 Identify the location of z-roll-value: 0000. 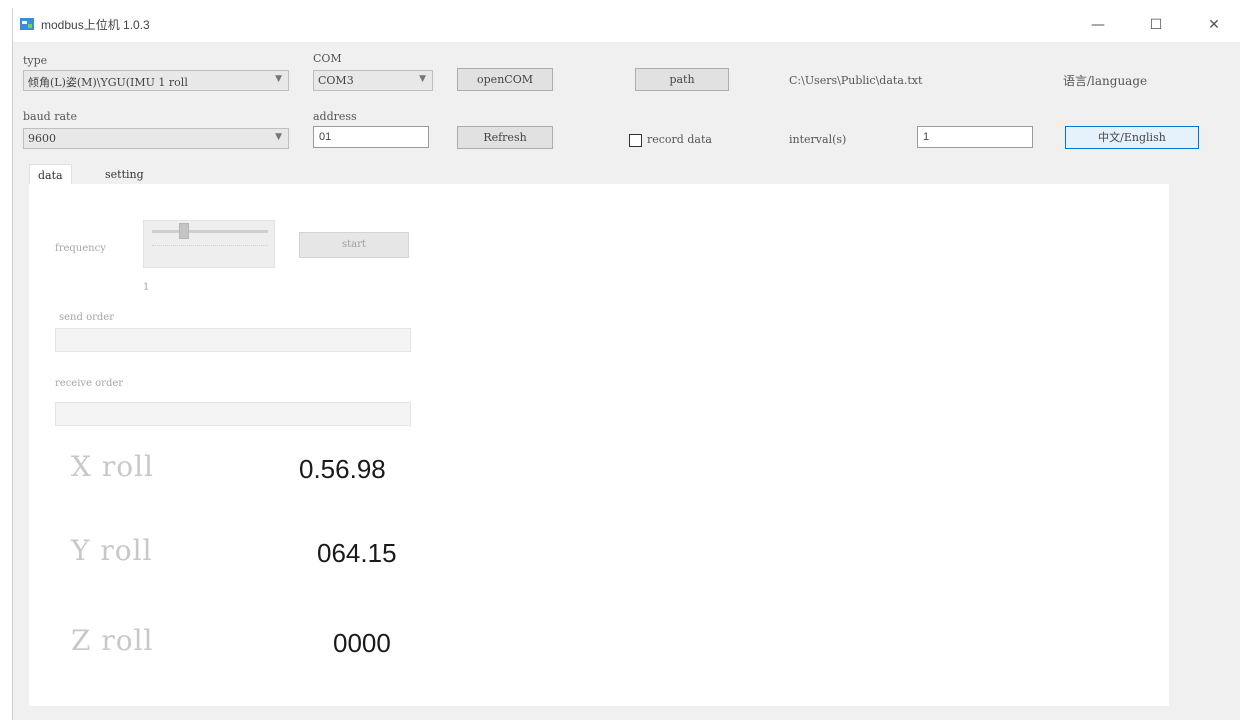
(362, 643).